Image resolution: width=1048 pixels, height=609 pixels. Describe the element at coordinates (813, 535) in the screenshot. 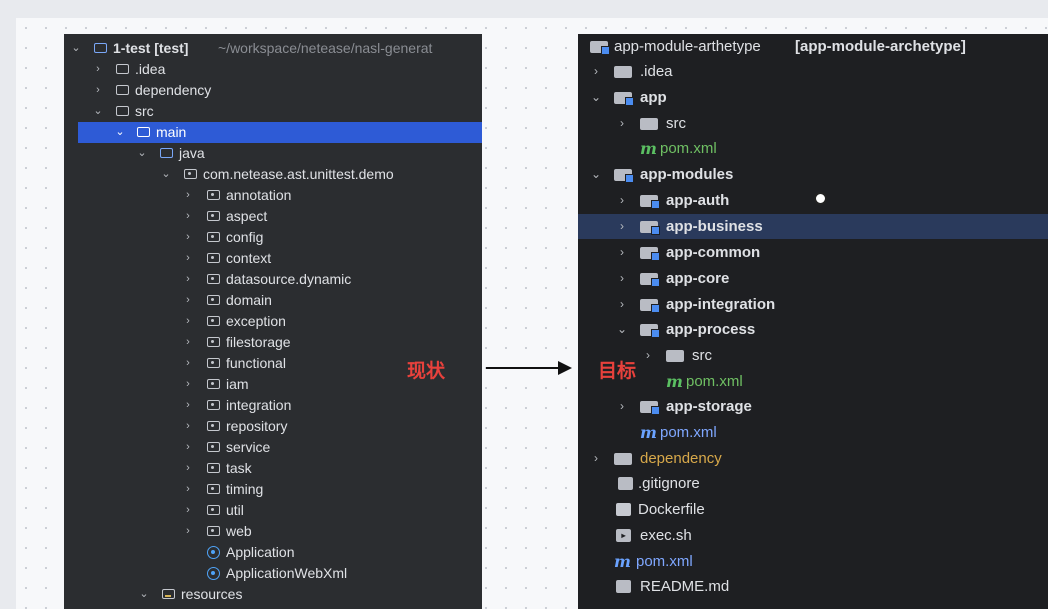

I see `tree-row-exec-sh: ▸ exec.sh` at that location.